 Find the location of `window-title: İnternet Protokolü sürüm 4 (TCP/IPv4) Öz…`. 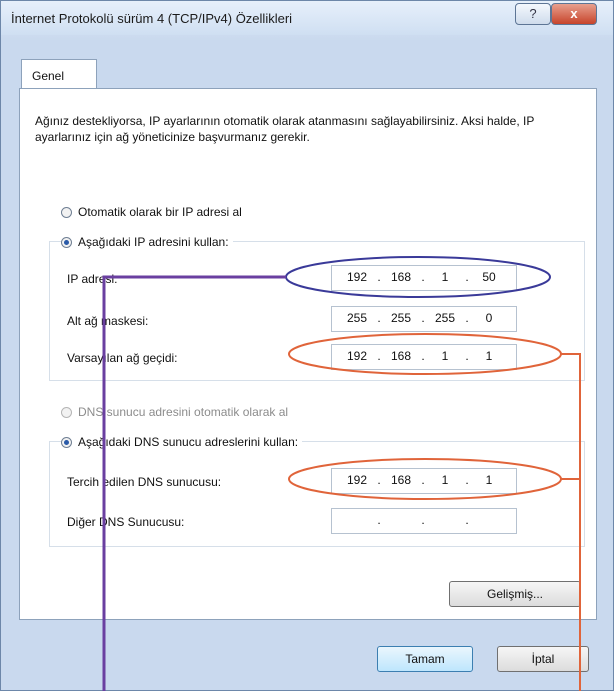

window-title: İnternet Protokolü sürüm 4 (TCP/IPv4) Öz… is located at coordinates (152, 18).